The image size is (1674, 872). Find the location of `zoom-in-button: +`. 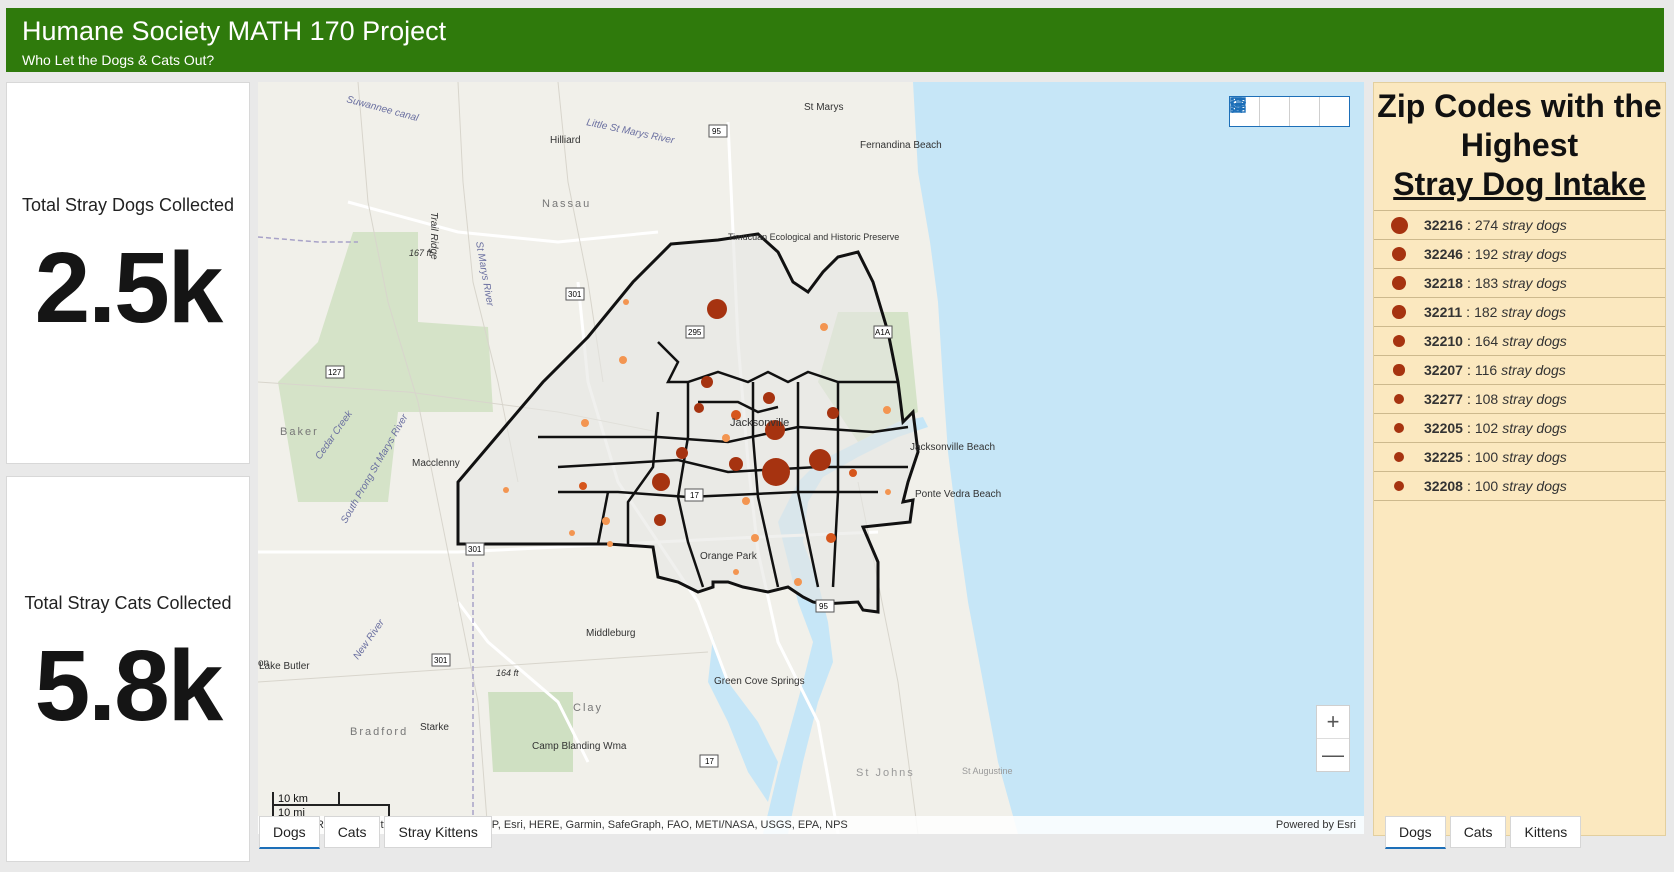

zoom-in-button: + is located at coordinates (1333, 722).